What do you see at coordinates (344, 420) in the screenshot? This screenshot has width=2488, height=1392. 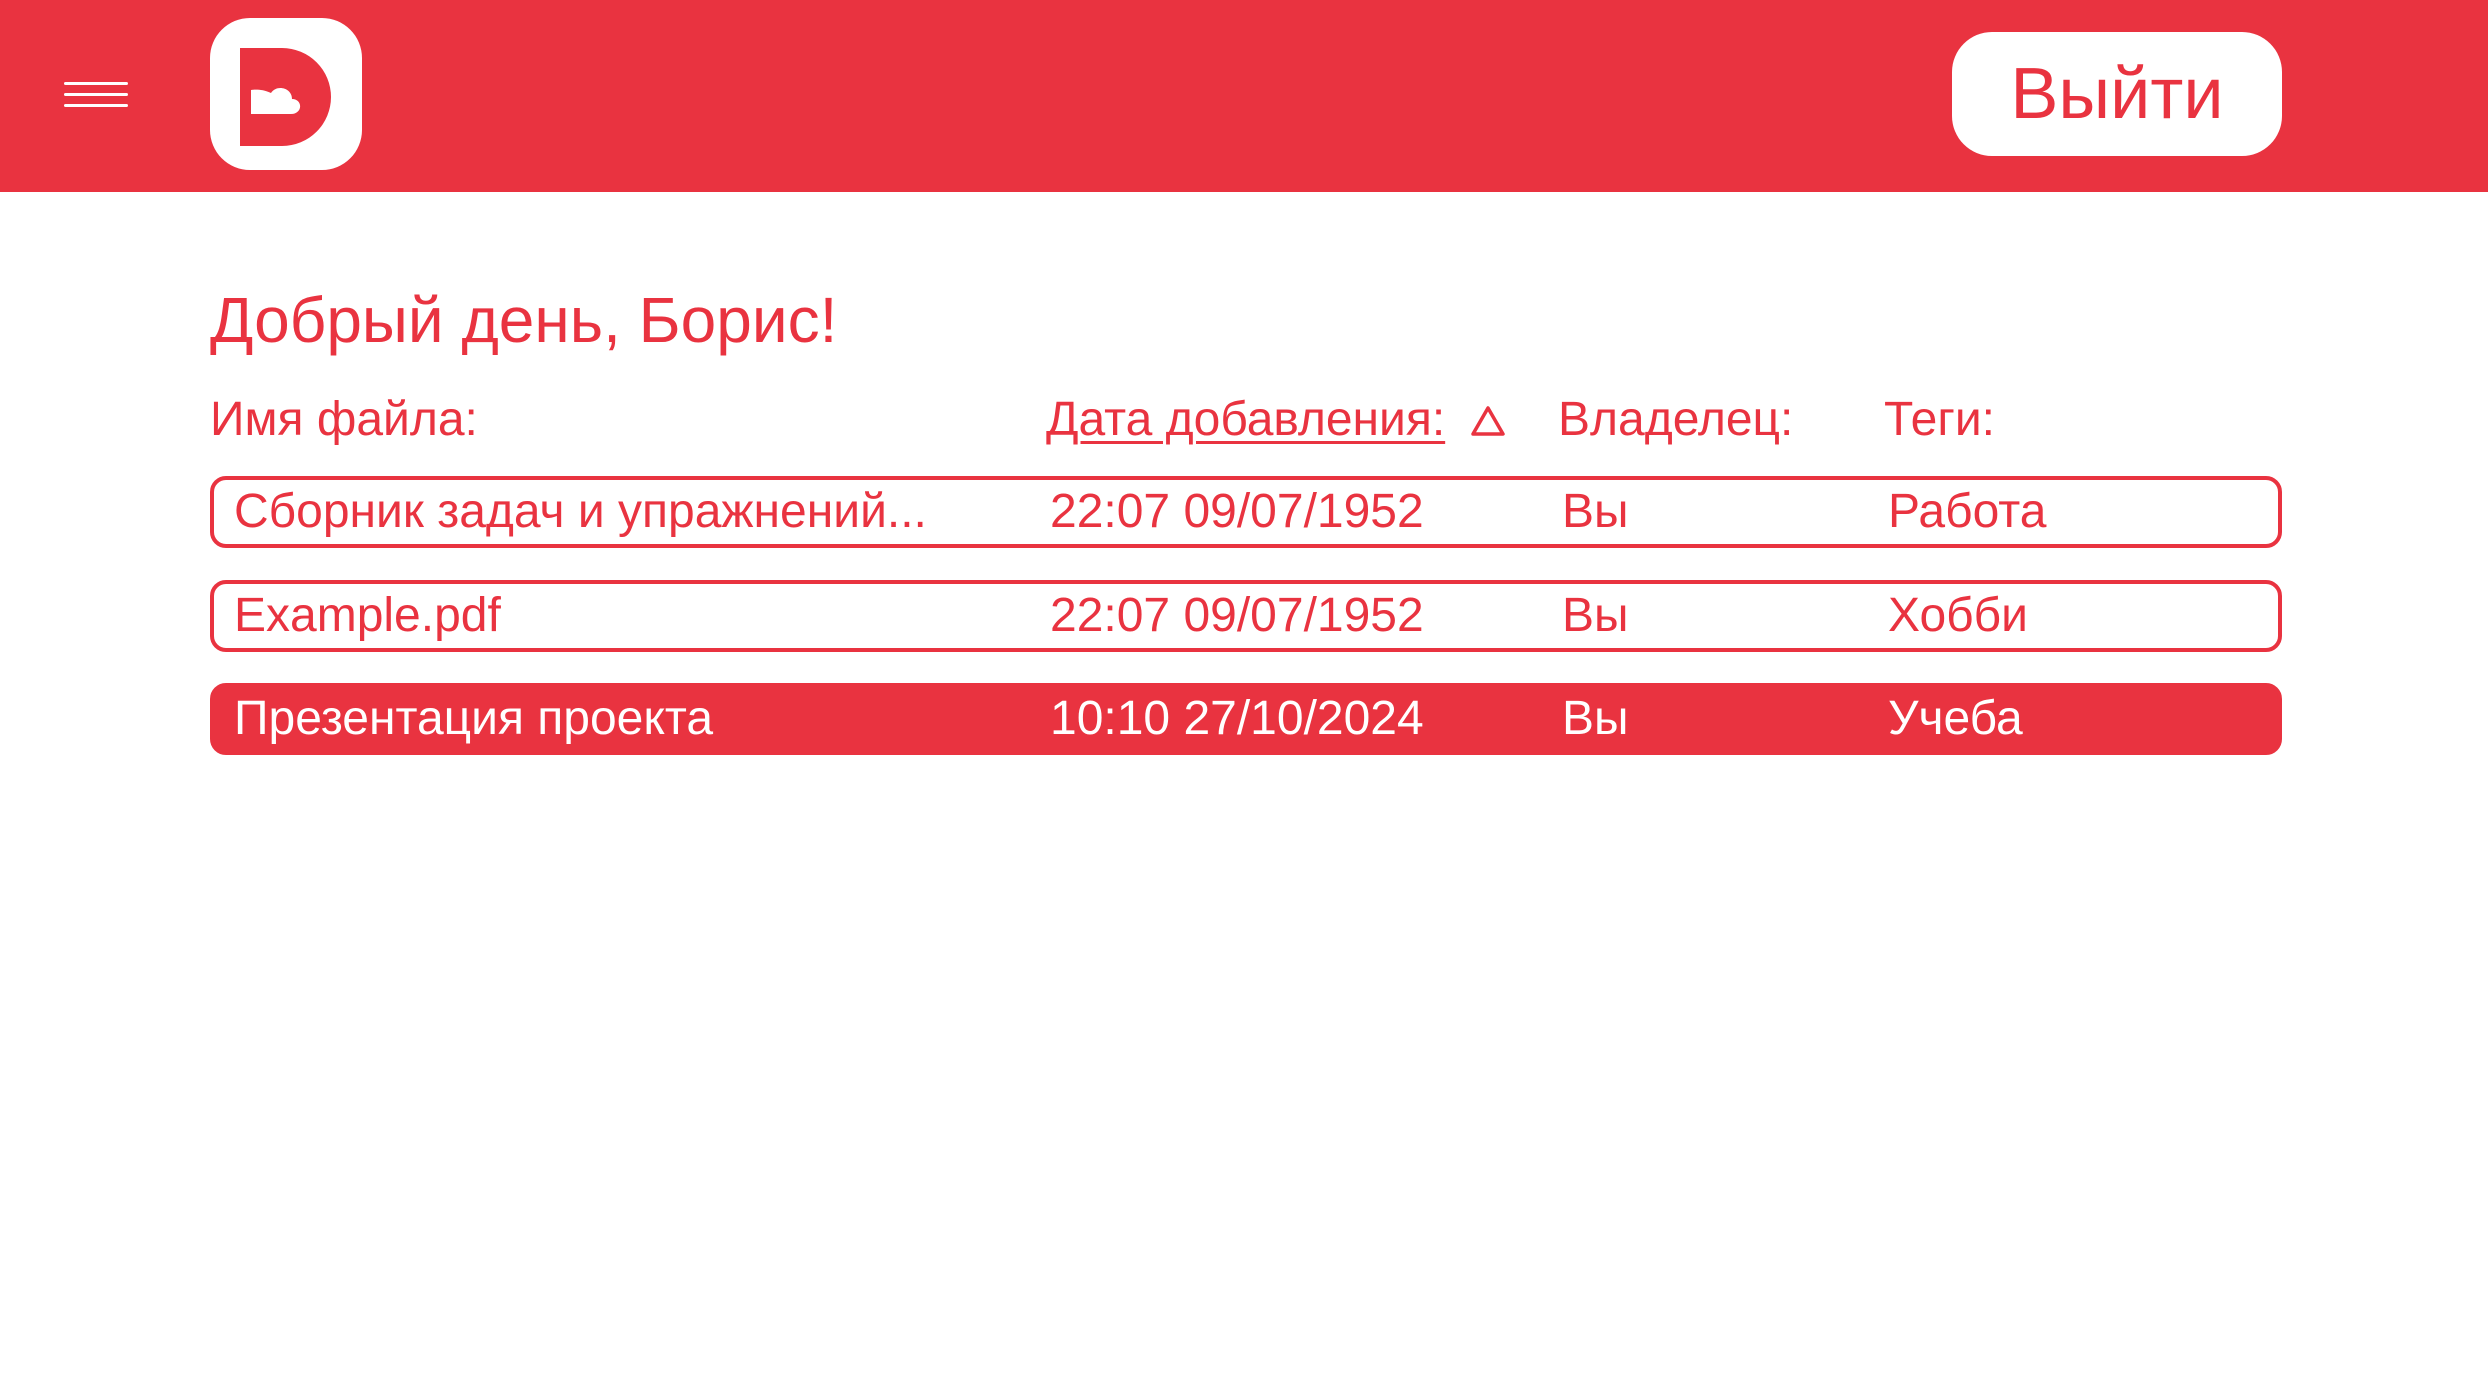 I see `column-header-name: Имя файла:` at bounding box center [344, 420].